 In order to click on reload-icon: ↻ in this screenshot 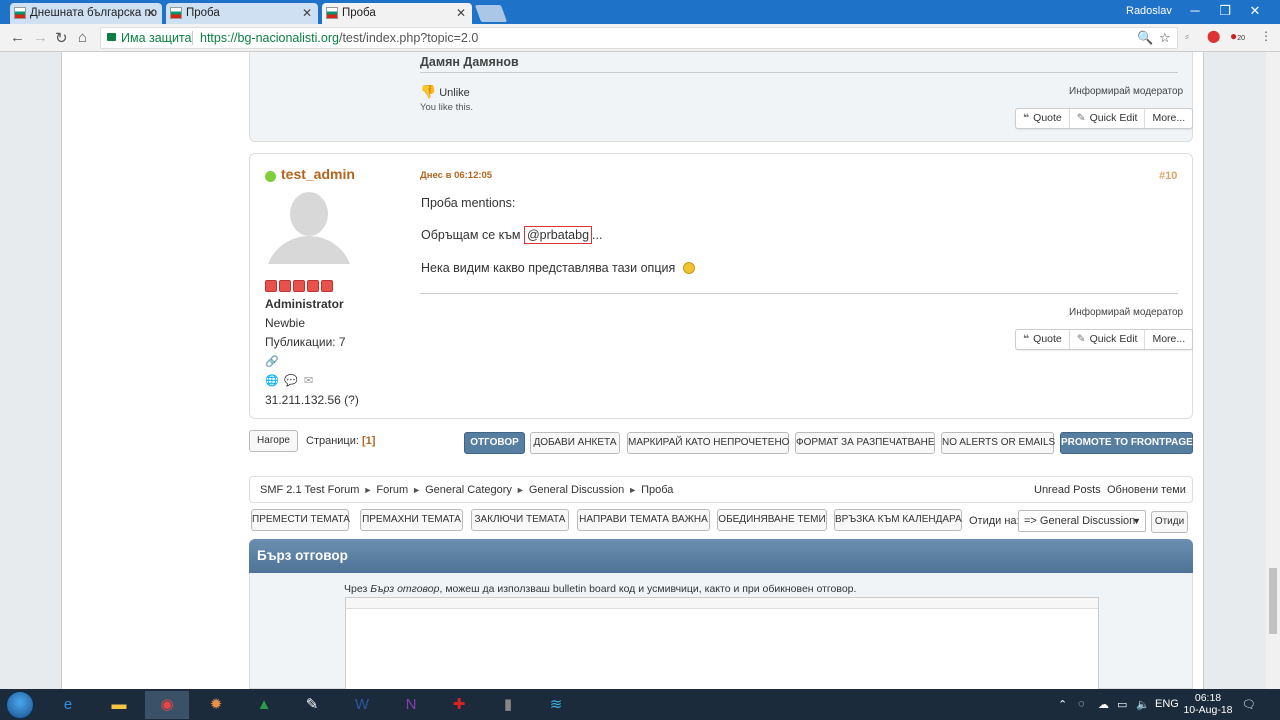, I will do `click(61, 38)`.